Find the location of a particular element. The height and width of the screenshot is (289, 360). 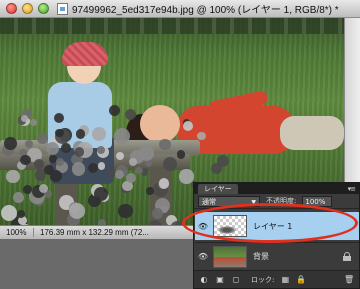

window-controls is located at coordinates (27, 8).